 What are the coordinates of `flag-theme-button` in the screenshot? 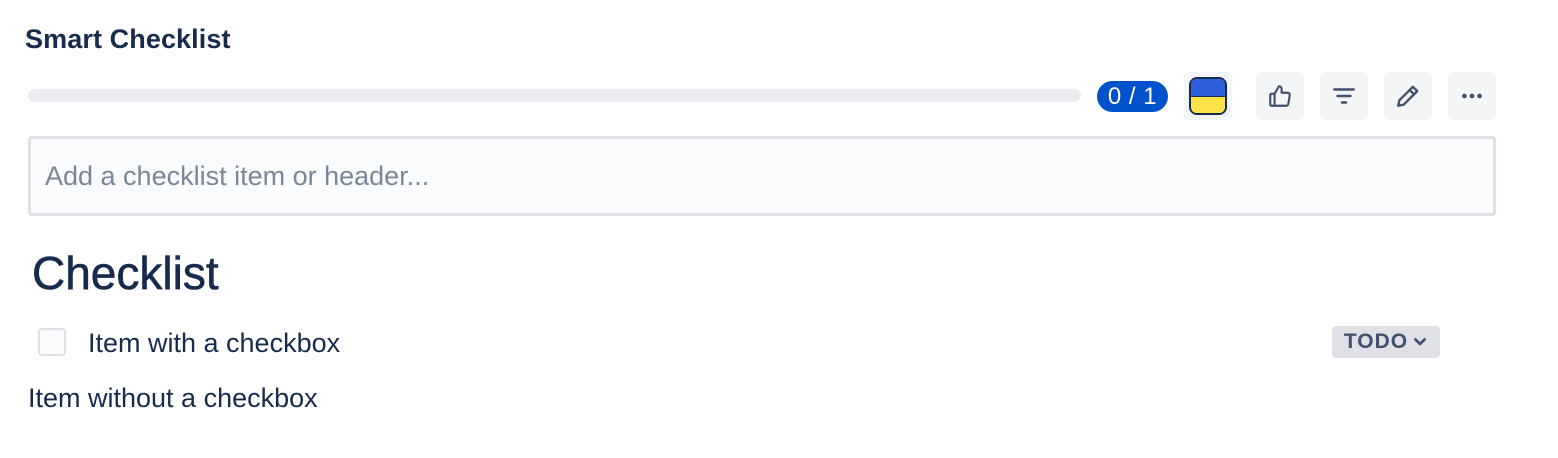 It's located at (1208, 96).